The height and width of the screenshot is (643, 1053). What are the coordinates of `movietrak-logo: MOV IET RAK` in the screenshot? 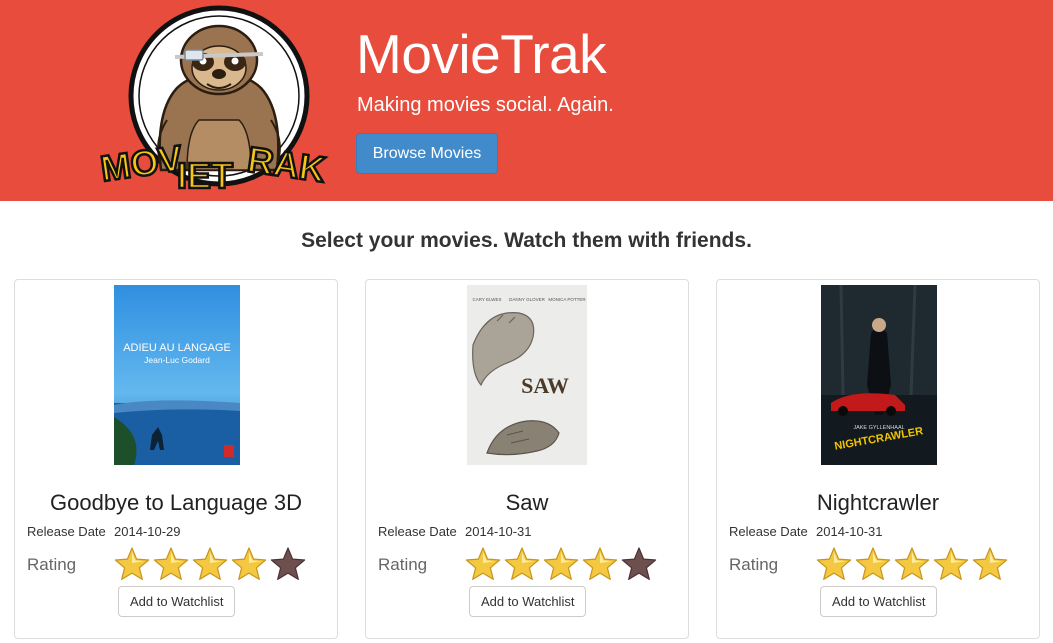 It's located at (213, 99).